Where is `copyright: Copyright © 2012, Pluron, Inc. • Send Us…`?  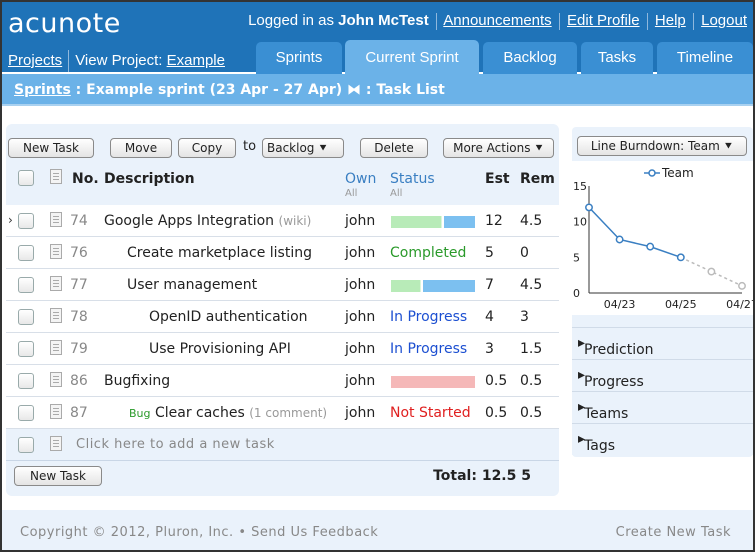 copyright: Copyright © 2012, Pluron, Inc. • Send Us… is located at coordinates (199, 532).